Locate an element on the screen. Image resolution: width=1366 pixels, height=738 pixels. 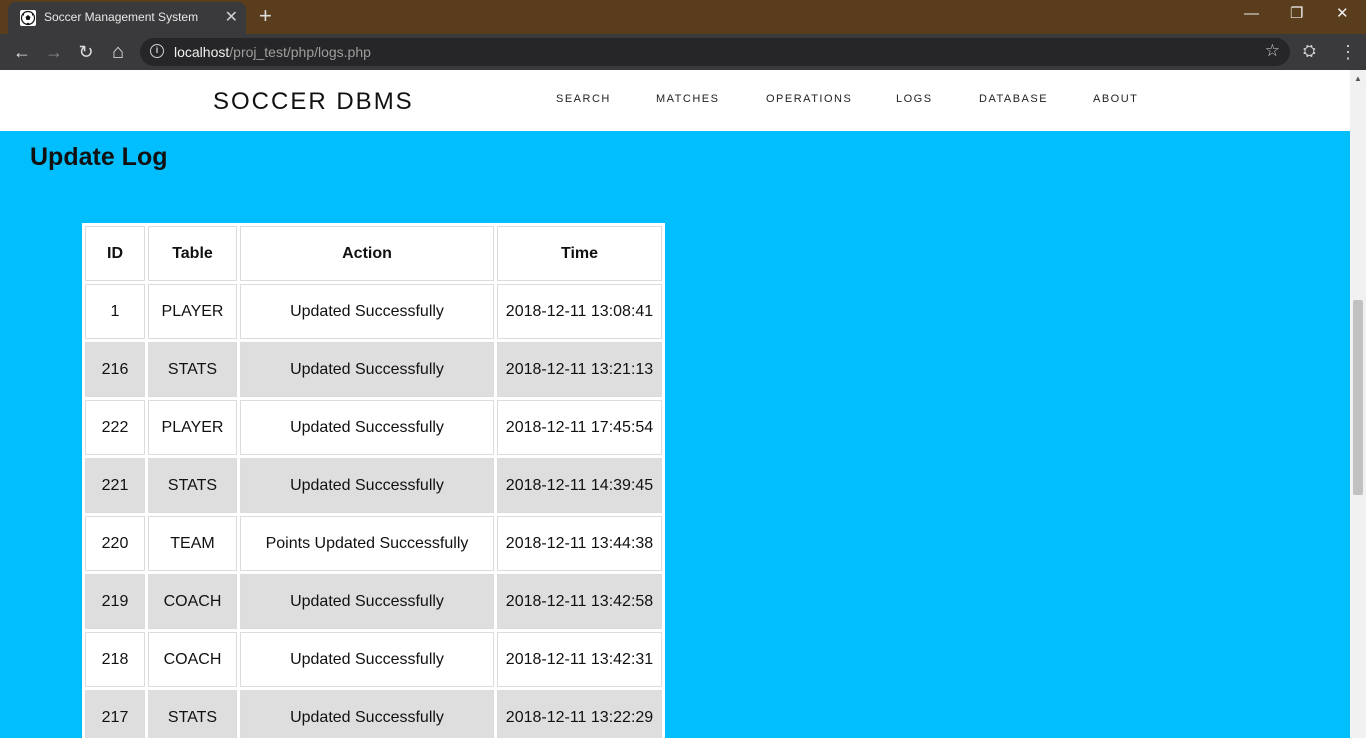
tab-title: Soccer Management System is located at coordinates (121, 17).